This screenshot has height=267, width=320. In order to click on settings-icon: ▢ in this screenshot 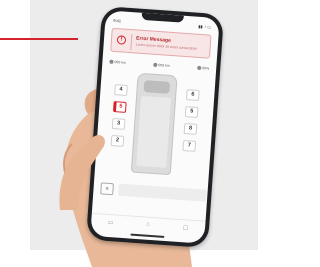, I will do `click(186, 227)`.